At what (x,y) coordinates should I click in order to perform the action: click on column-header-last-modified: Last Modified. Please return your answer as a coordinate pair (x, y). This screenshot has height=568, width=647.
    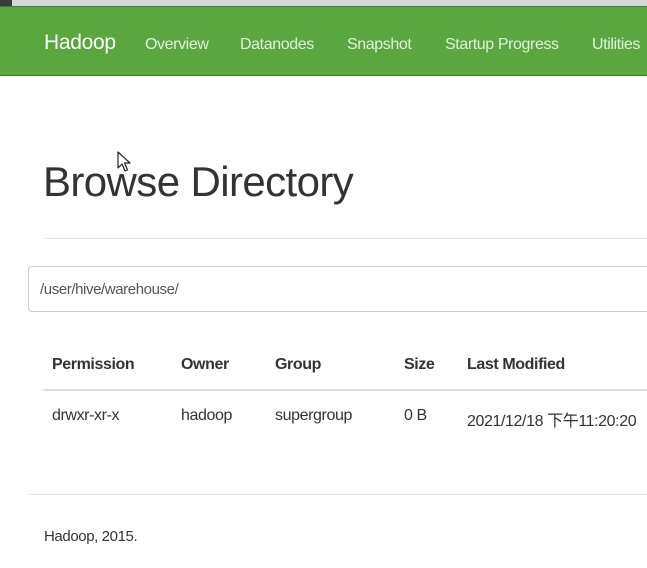
    Looking at the image, I should click on (516, 365).